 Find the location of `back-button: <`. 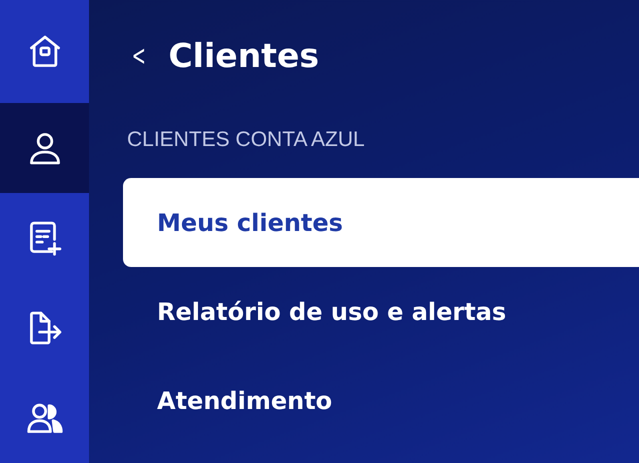

back-button: < is located at coordinates (138, 55).